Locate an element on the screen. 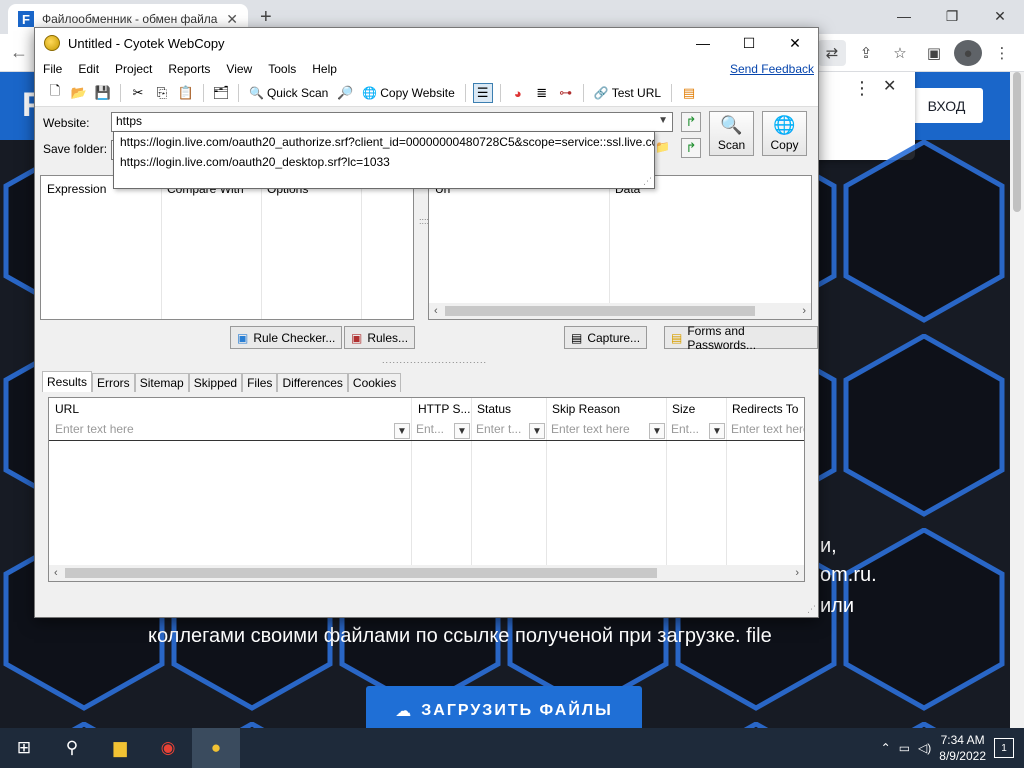 The height and width of the screenshot is (768, 1024). column-header-redirects-to: Redirects To is located at coordinates (765, 409).